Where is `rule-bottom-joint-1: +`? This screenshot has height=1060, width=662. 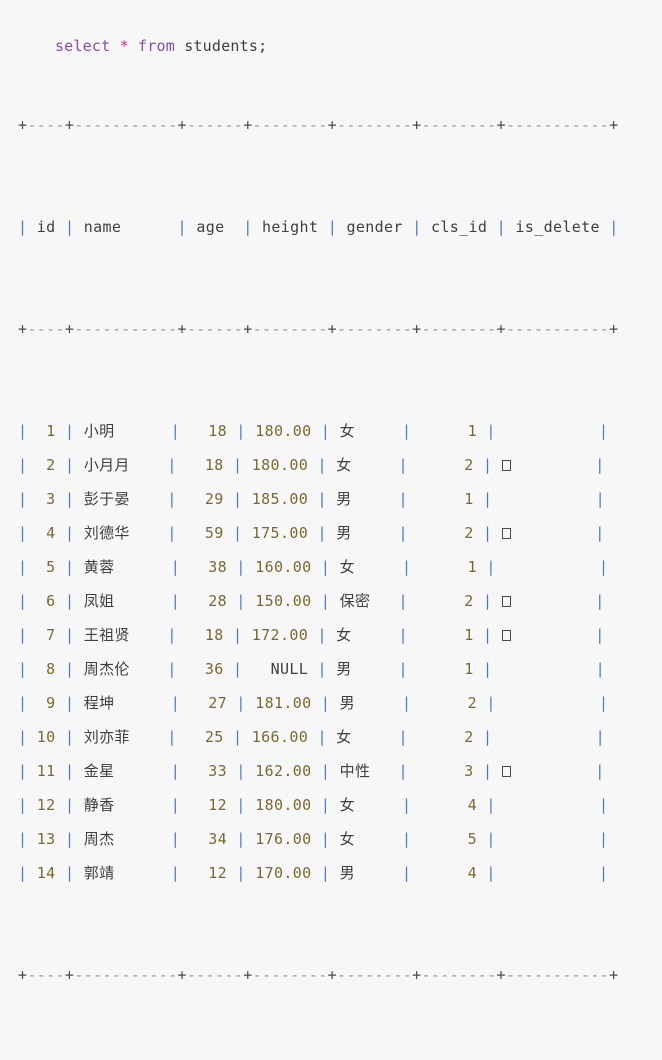 rule-bottom-joint-1: + is located at coordinates (182, 975).